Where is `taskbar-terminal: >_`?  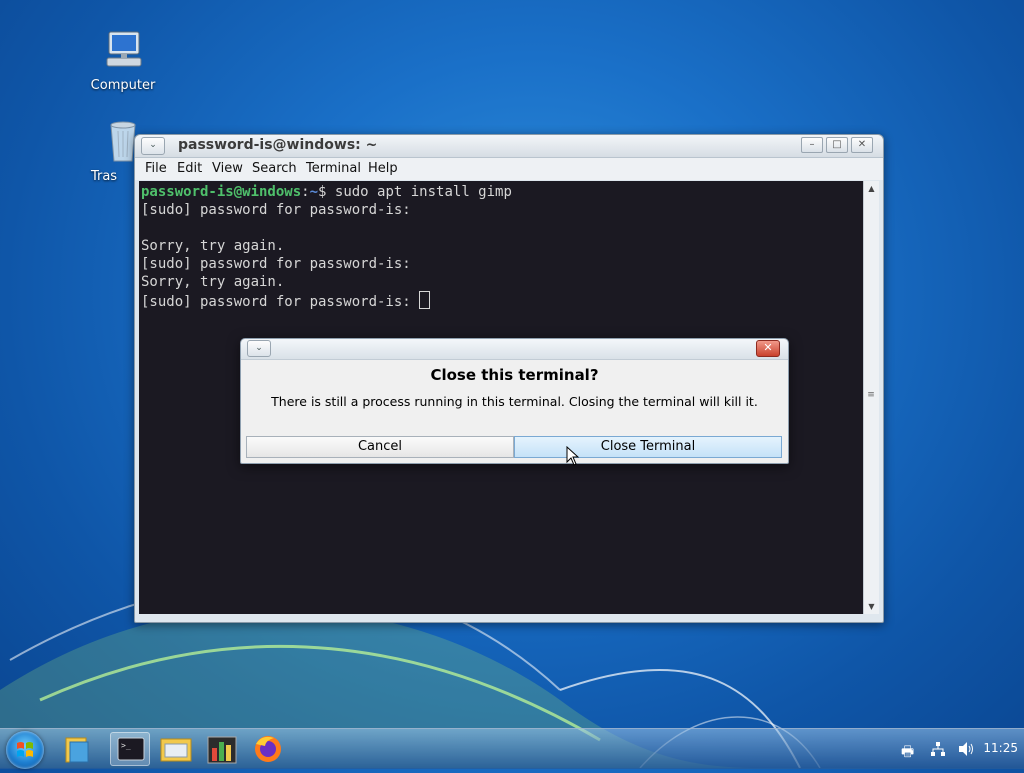
taskbar-terminal: >_ is located at coordinates (130, 749).